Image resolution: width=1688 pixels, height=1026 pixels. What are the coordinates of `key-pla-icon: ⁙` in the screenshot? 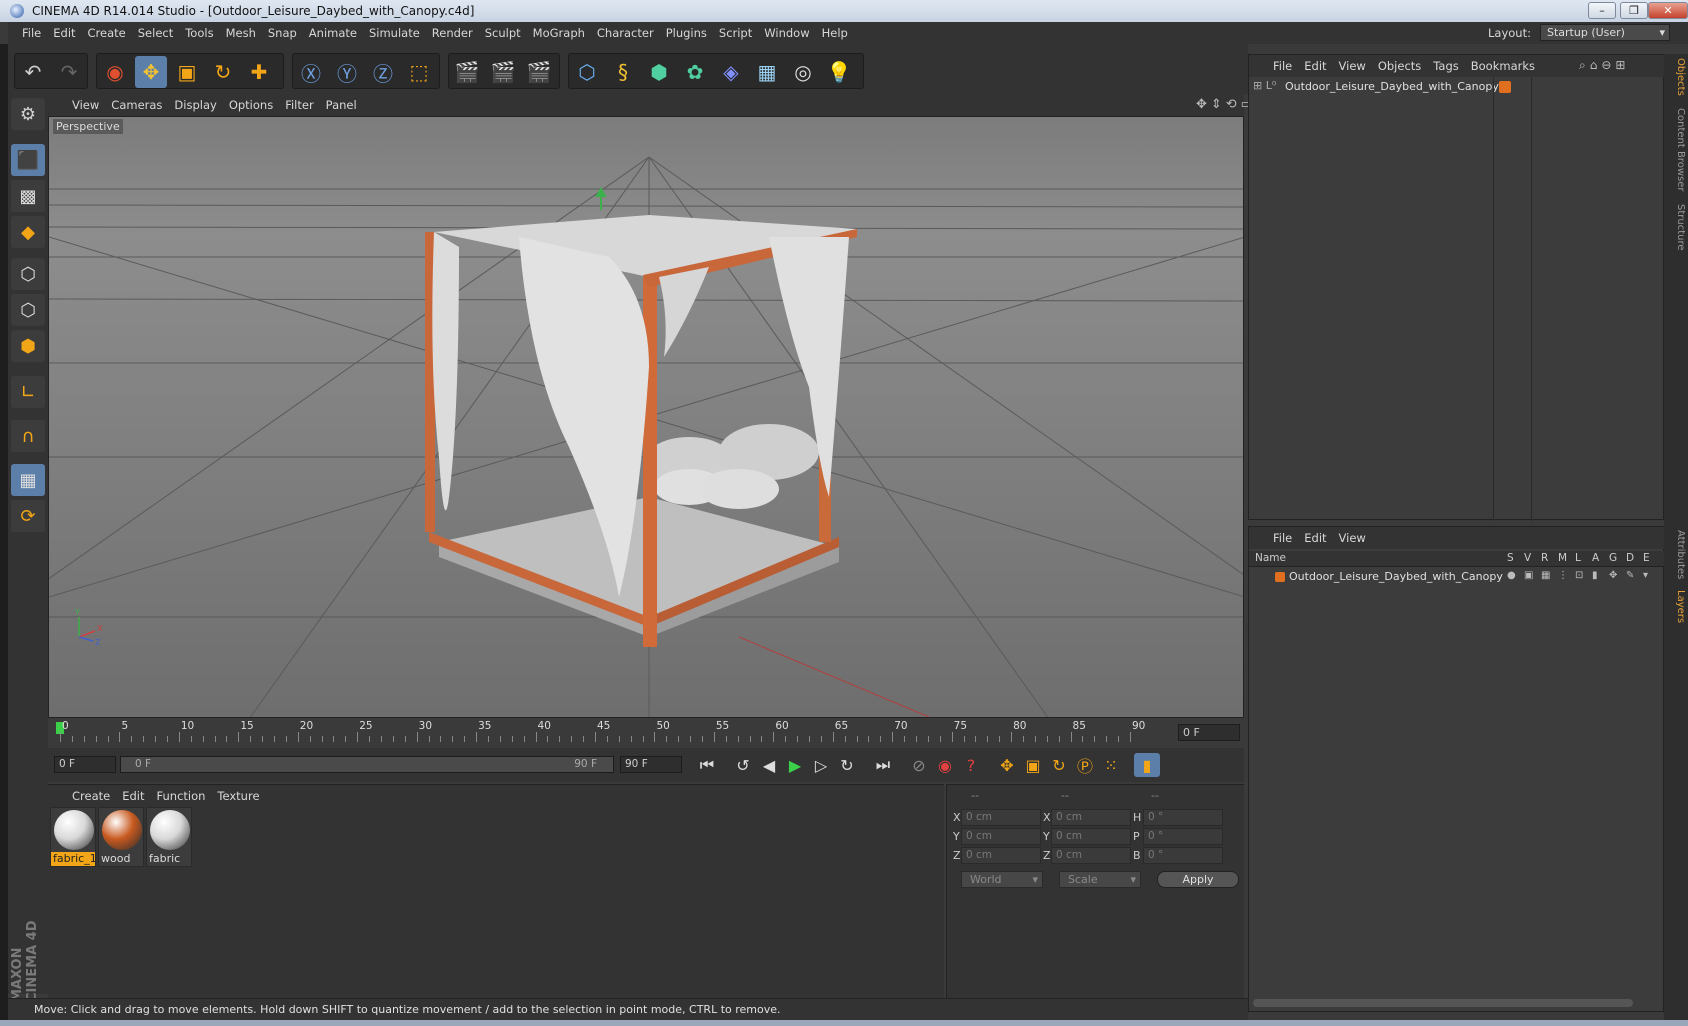 It's located at (1111, 765).